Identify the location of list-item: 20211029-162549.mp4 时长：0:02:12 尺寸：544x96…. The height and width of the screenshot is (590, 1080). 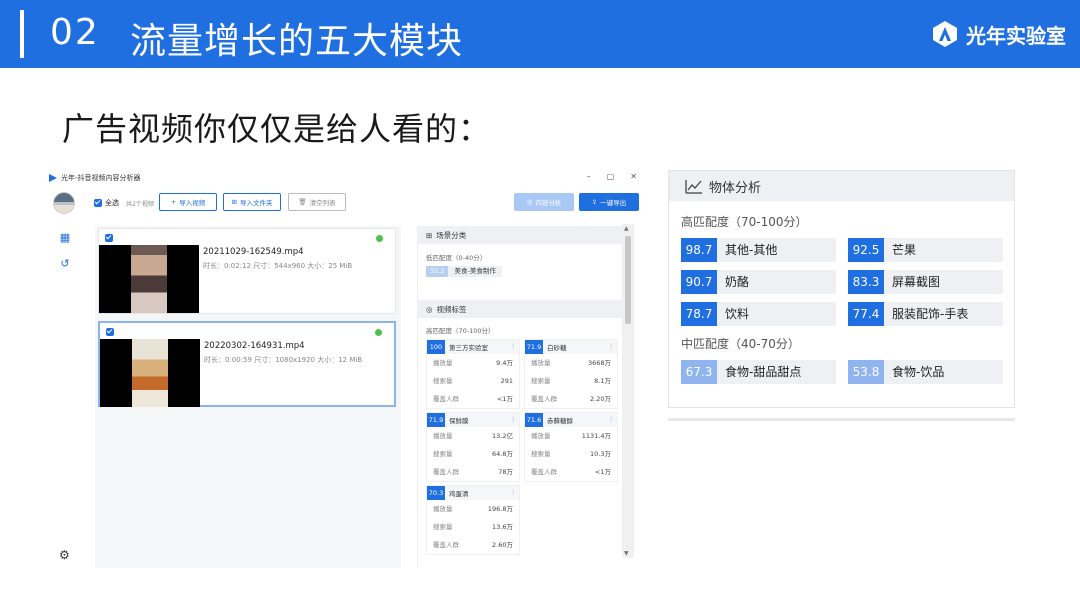
(247, 271).